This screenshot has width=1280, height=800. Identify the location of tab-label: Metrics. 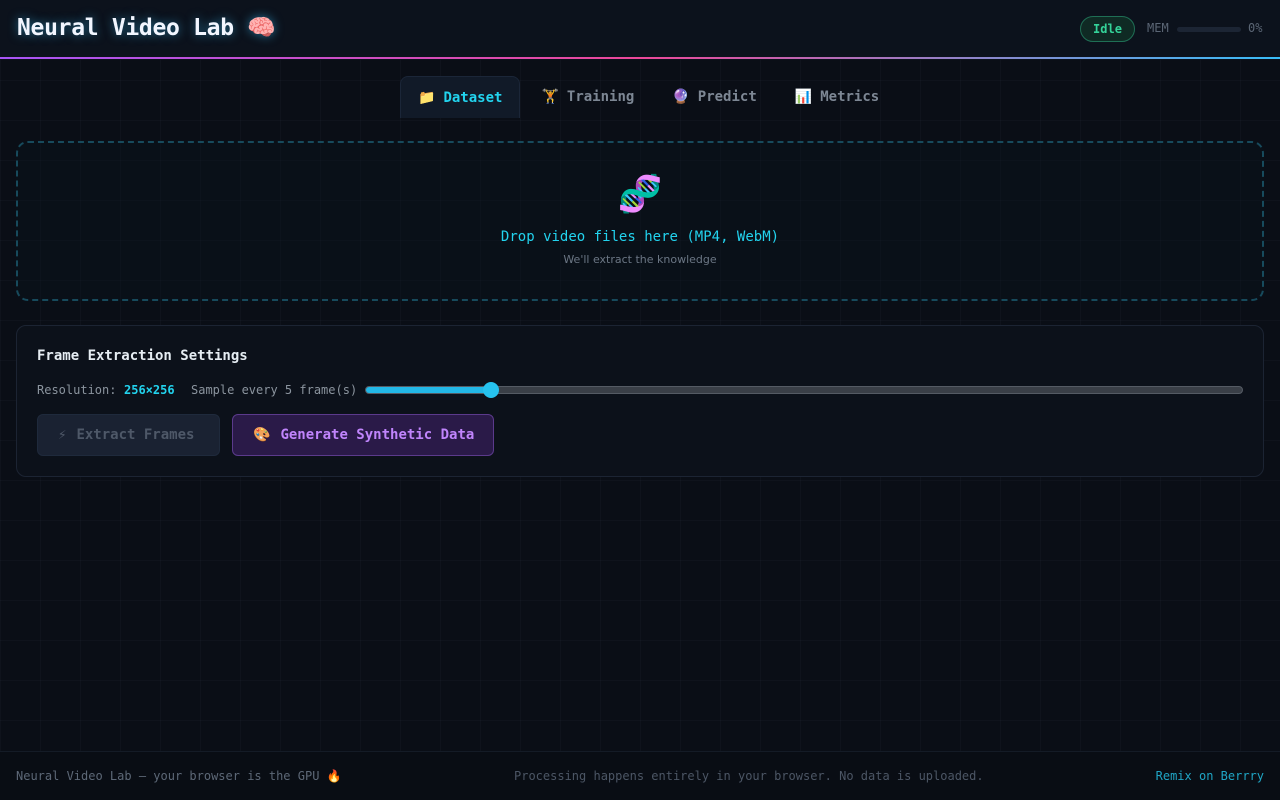
(850, 97).